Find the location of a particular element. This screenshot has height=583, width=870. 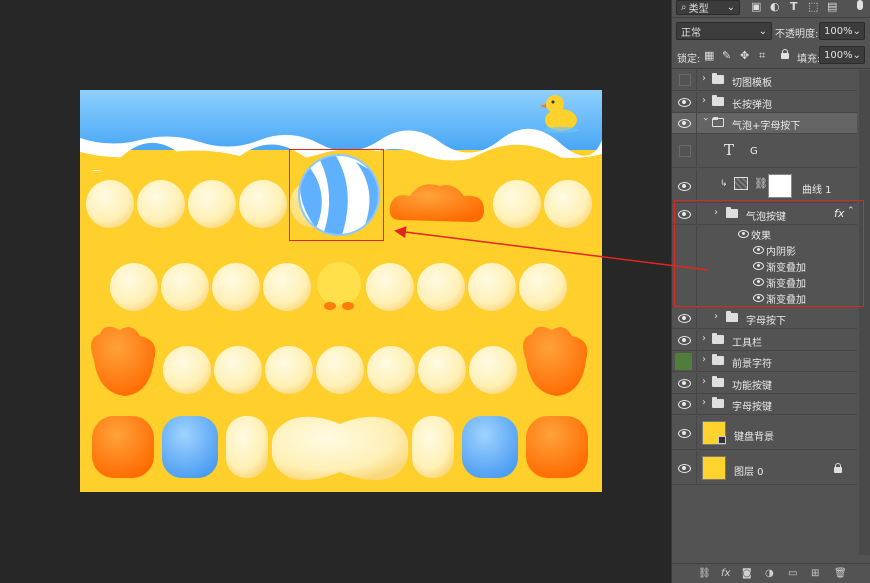

add-style-icon: fx is located at coordinates (725, 574).